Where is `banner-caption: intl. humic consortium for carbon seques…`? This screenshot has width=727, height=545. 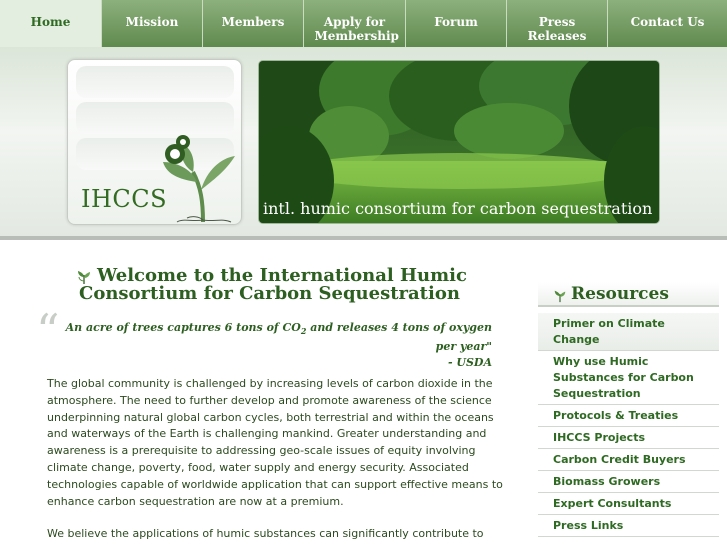
banner-caption: intl. humic consortium for carbon seques… is located at coordinates (458, 208).